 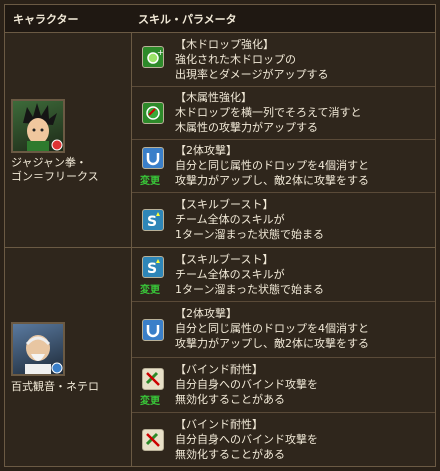 I want to click on character-name-netero: 百式観音・ネテロ, so click(x=55, y=386).